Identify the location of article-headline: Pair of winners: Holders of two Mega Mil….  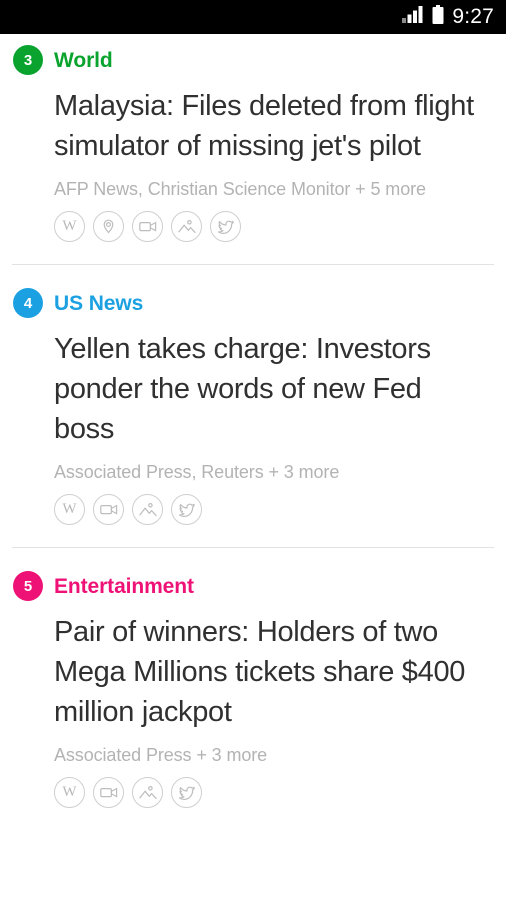
(253, 670).